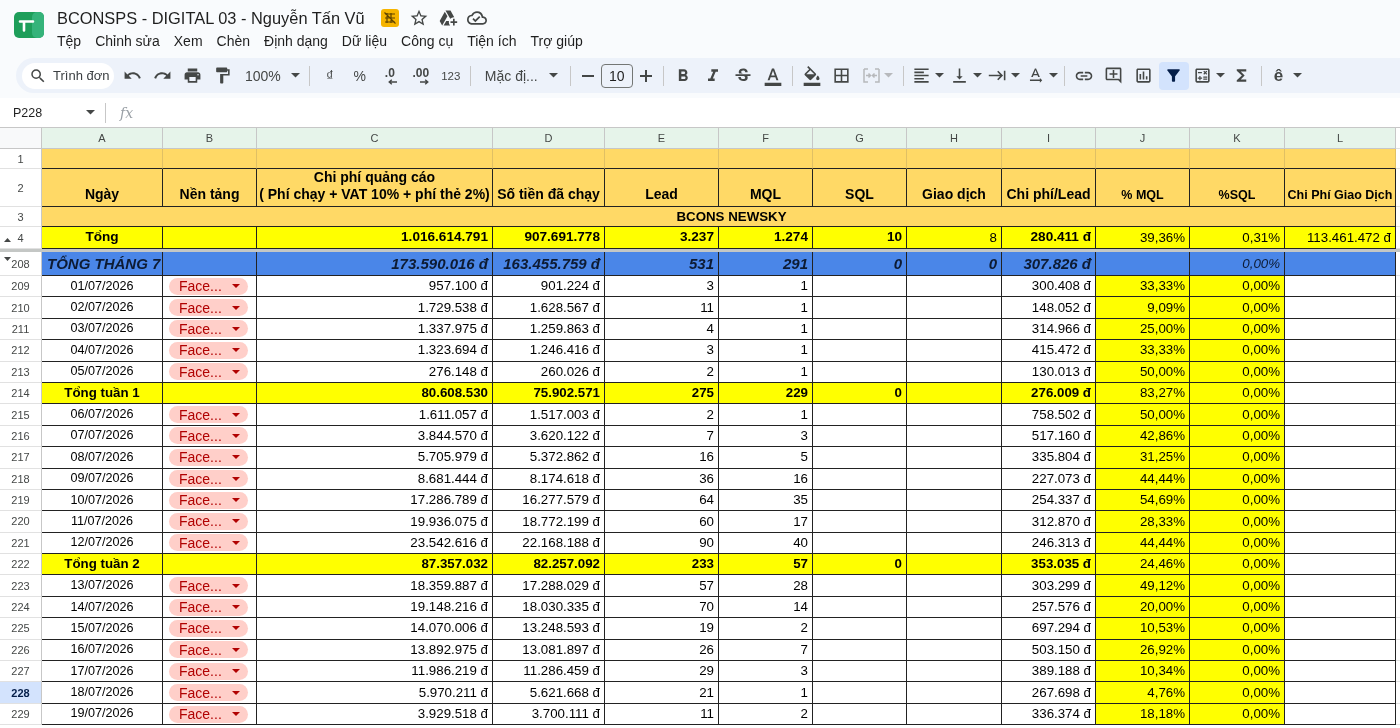  Describe the element at coordinates (1143, 479) in the screenshot. I see `table-cell: 44,44%` at that location.